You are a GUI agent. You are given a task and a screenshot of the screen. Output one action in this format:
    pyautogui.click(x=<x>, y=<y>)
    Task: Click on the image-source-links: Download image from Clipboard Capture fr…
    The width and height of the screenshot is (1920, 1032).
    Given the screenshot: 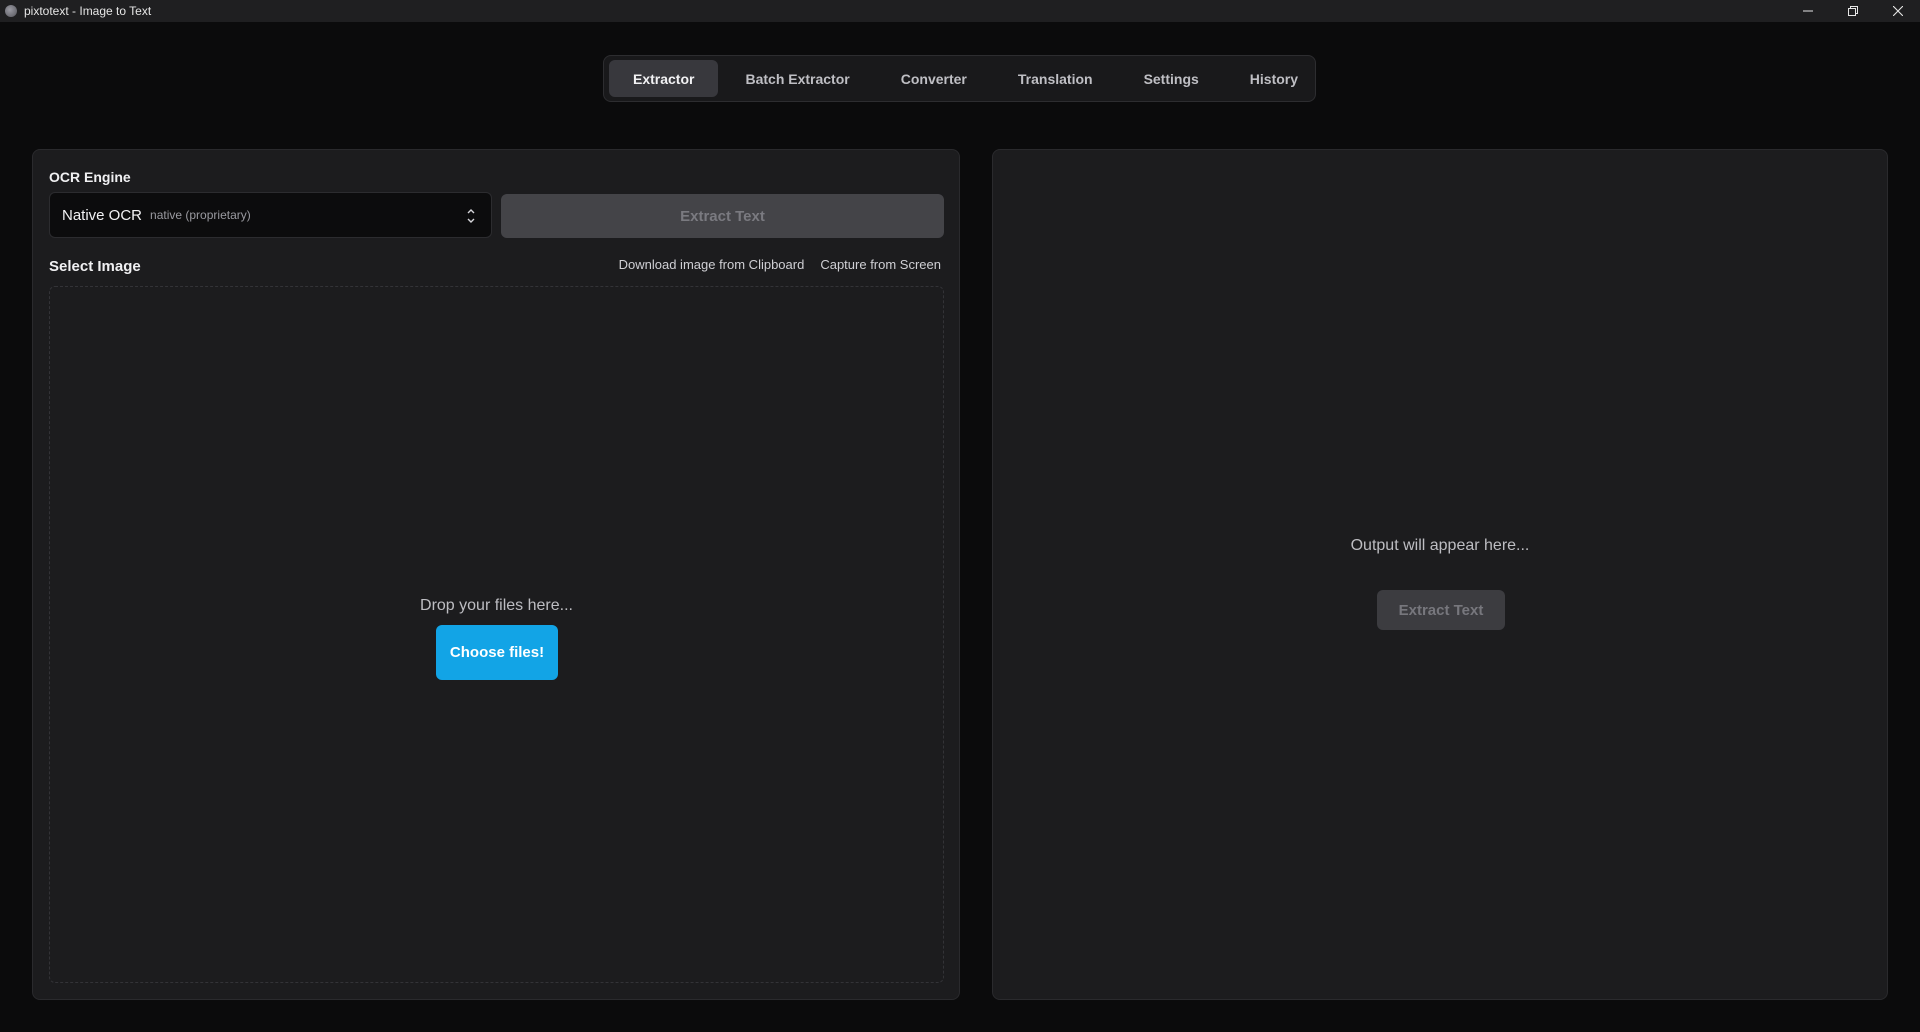 What is the action you would take?
    pyautogui.click(x=780, y=264)
    